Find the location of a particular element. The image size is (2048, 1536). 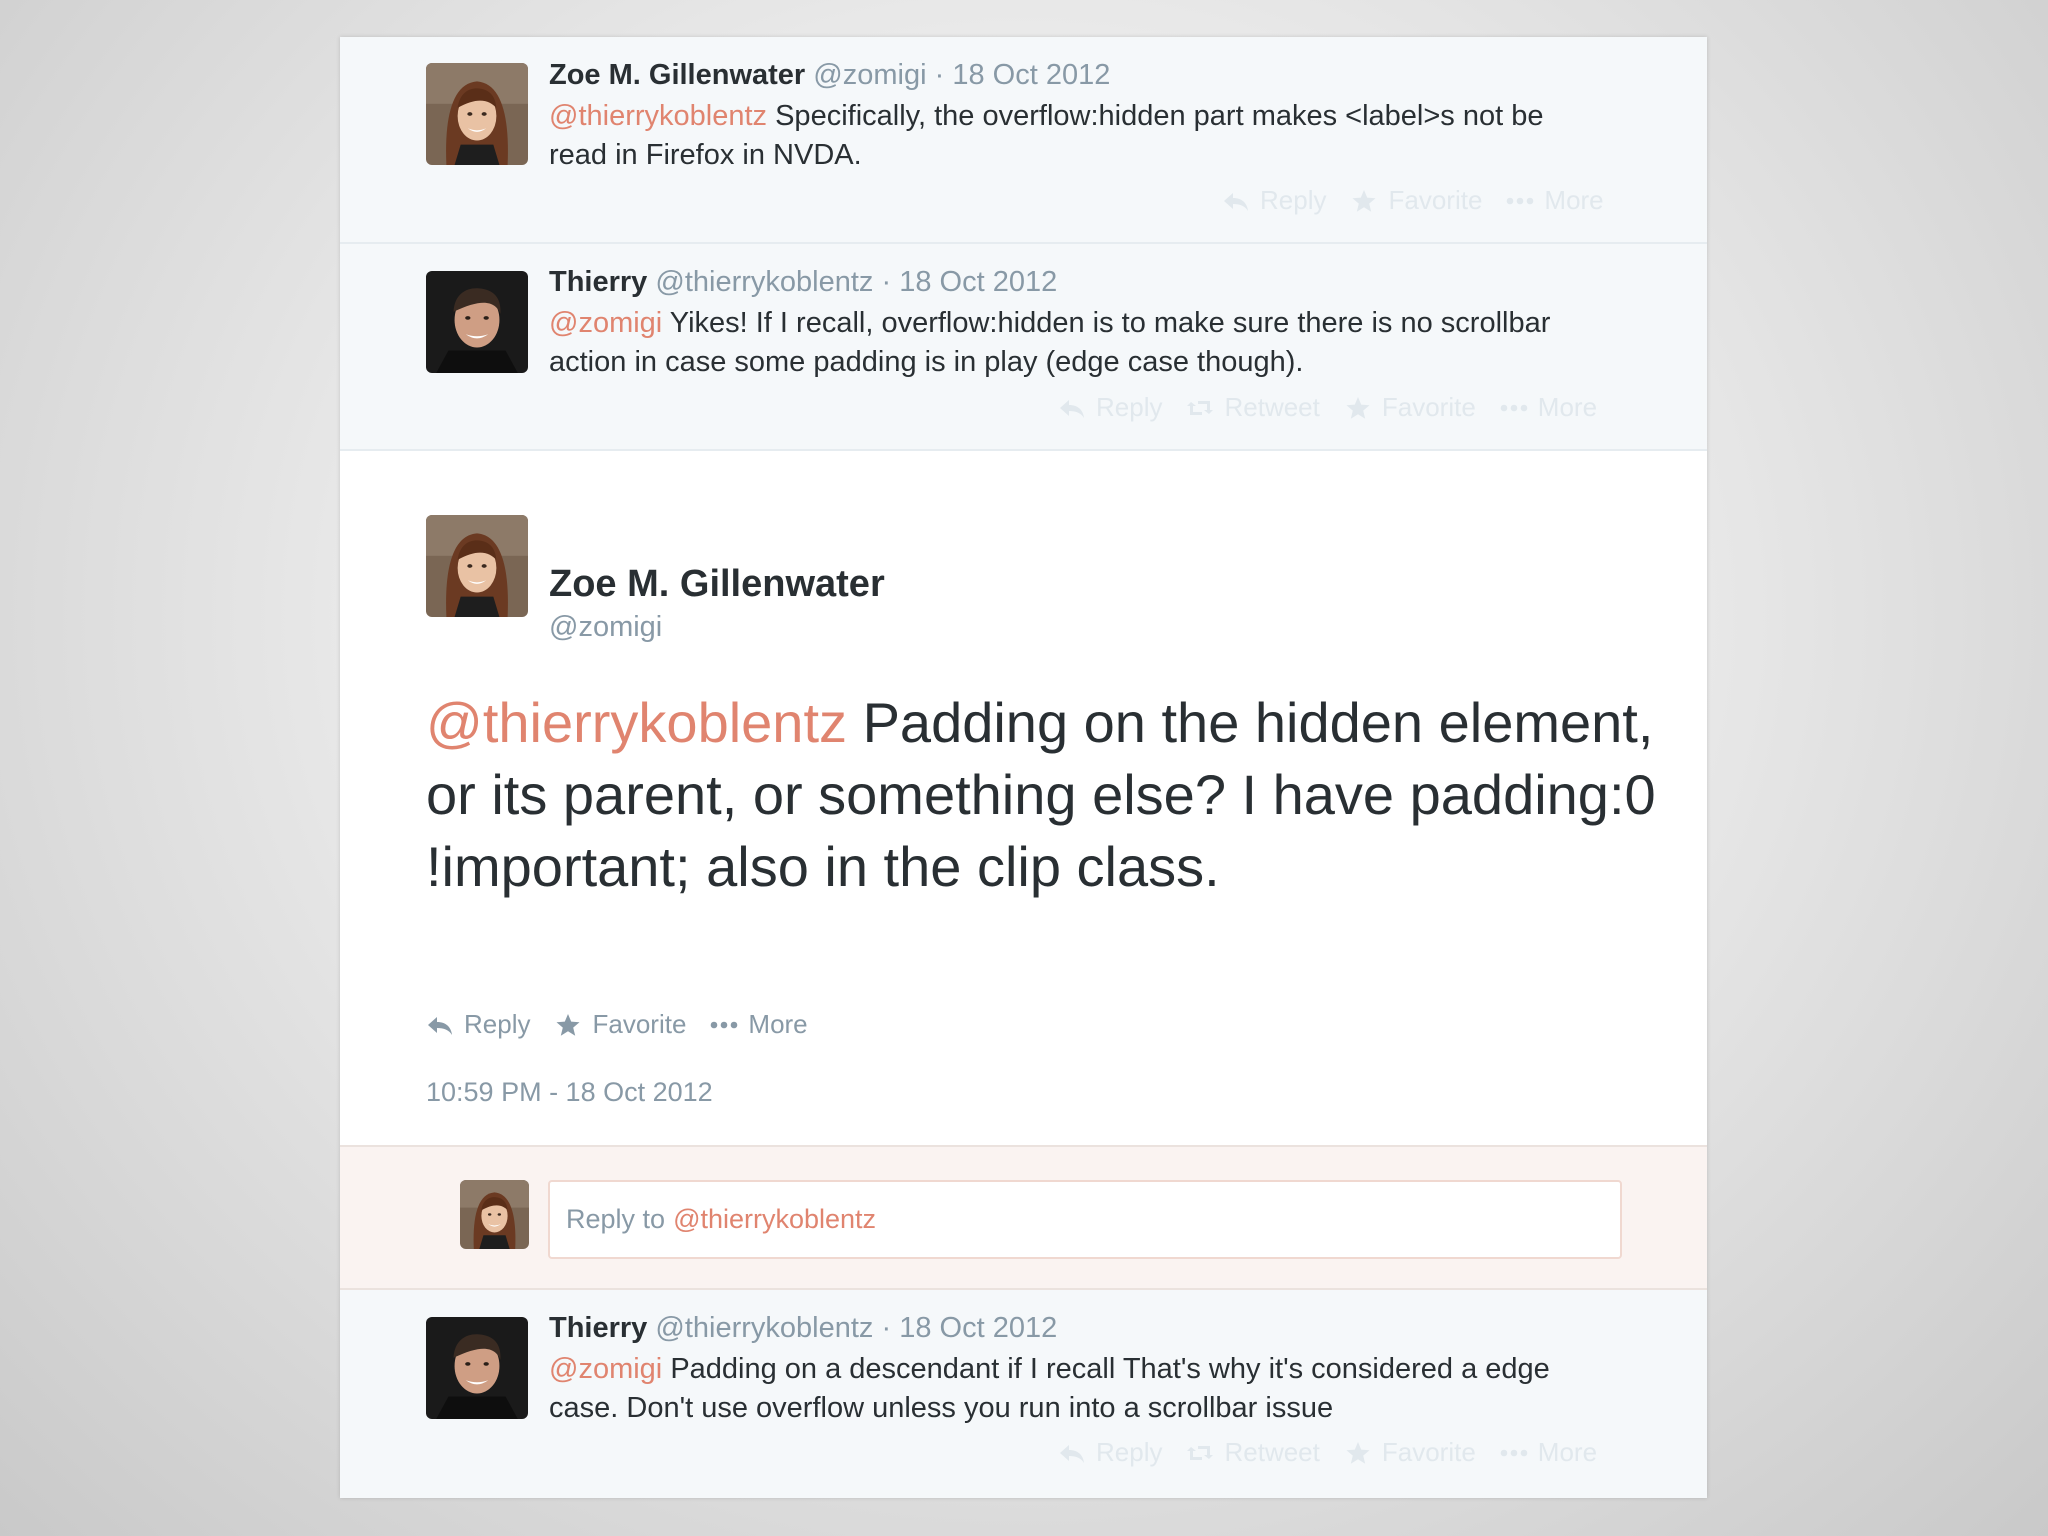

reply-area: Reply to @thierrykoblentz is located at coordinates (1023, 1217).